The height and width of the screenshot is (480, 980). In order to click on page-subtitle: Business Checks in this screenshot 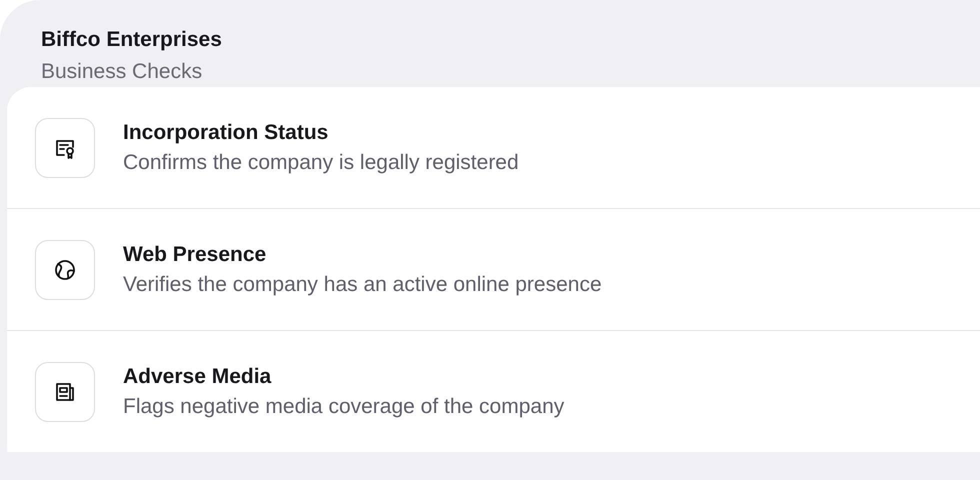, I will do `click(122, 72)`.